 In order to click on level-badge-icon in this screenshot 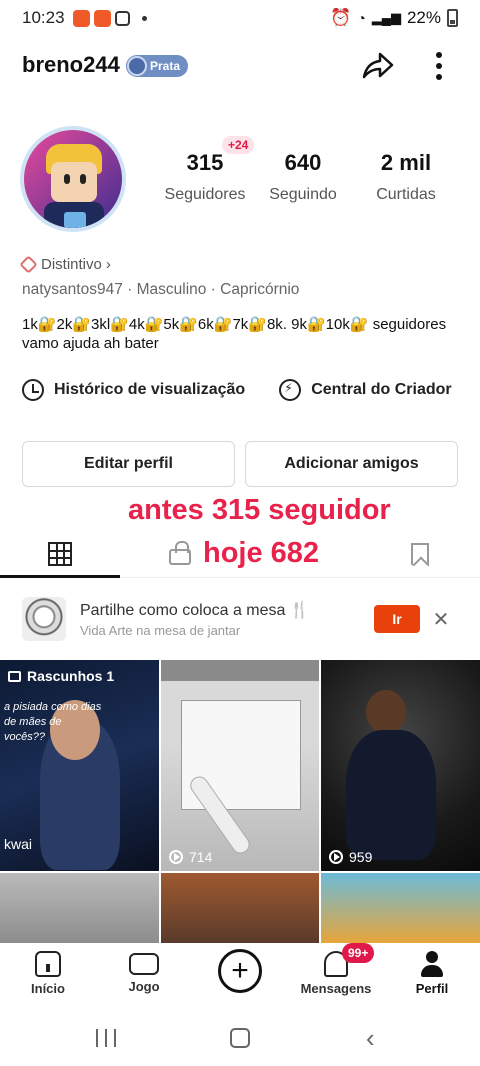, I will do `click(137, 66)`.